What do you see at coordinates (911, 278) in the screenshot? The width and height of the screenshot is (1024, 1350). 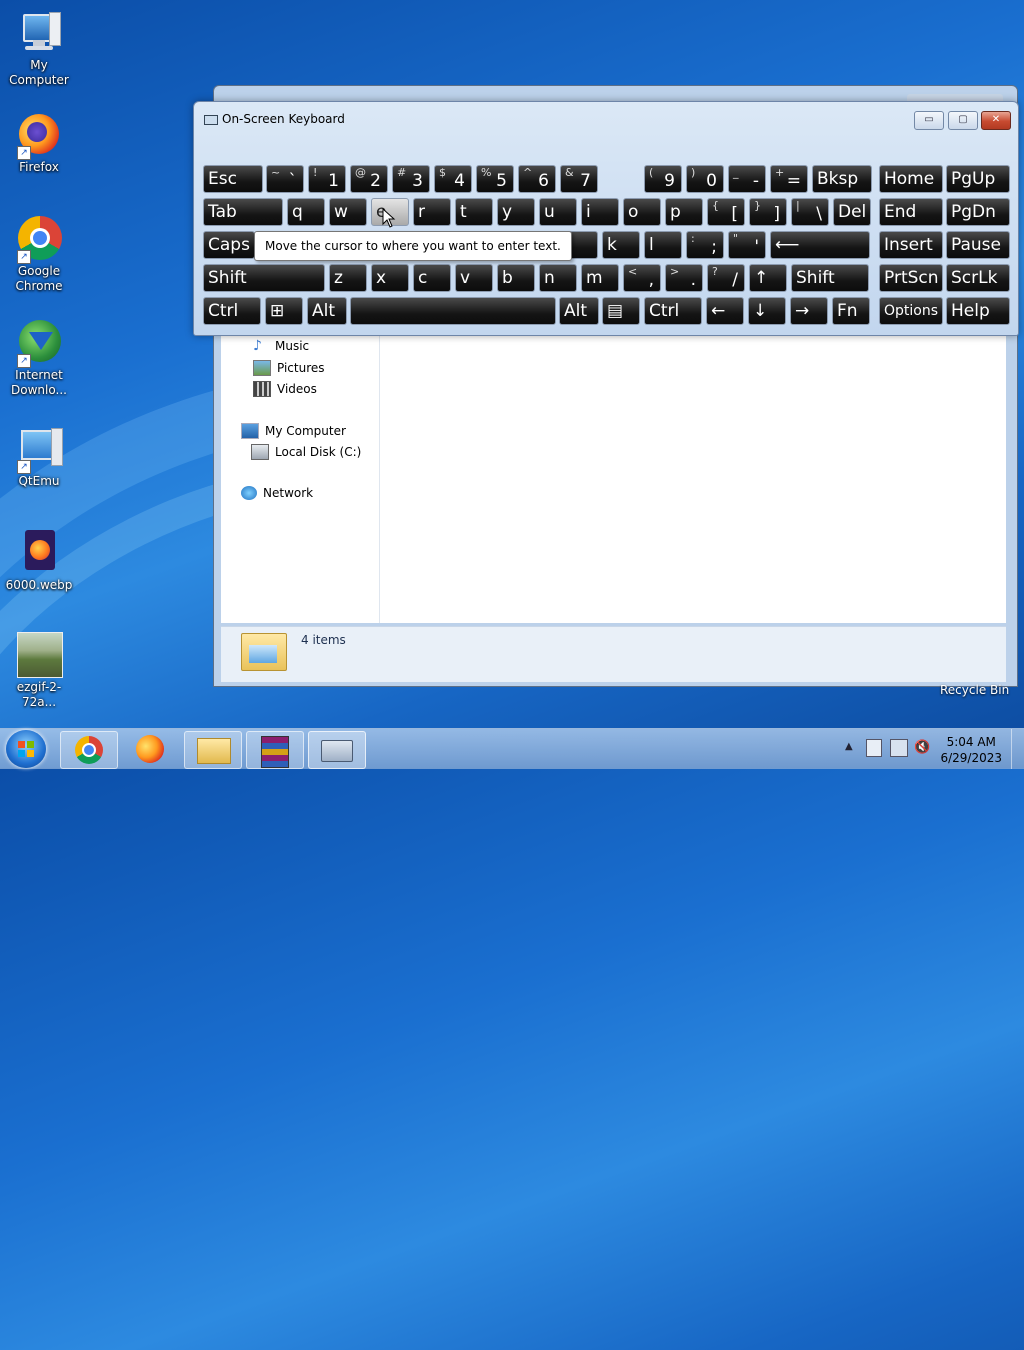 I see `key-prtscn: PrtScn` at bounding box center [911, 278].